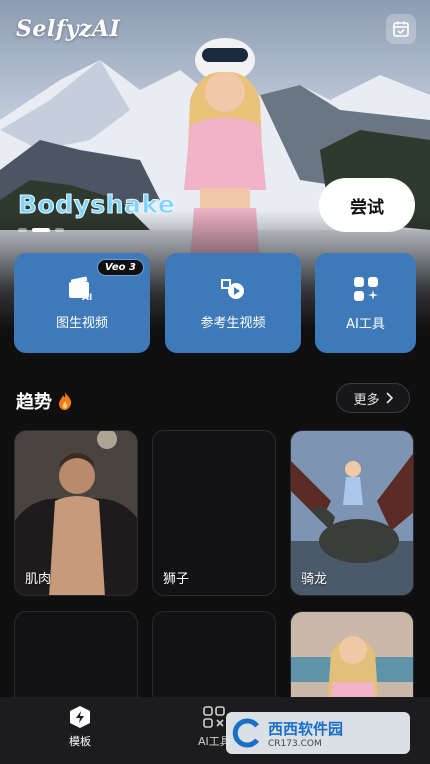  I want to click on watermark-sub: CR173.COM, so click(295, 743).